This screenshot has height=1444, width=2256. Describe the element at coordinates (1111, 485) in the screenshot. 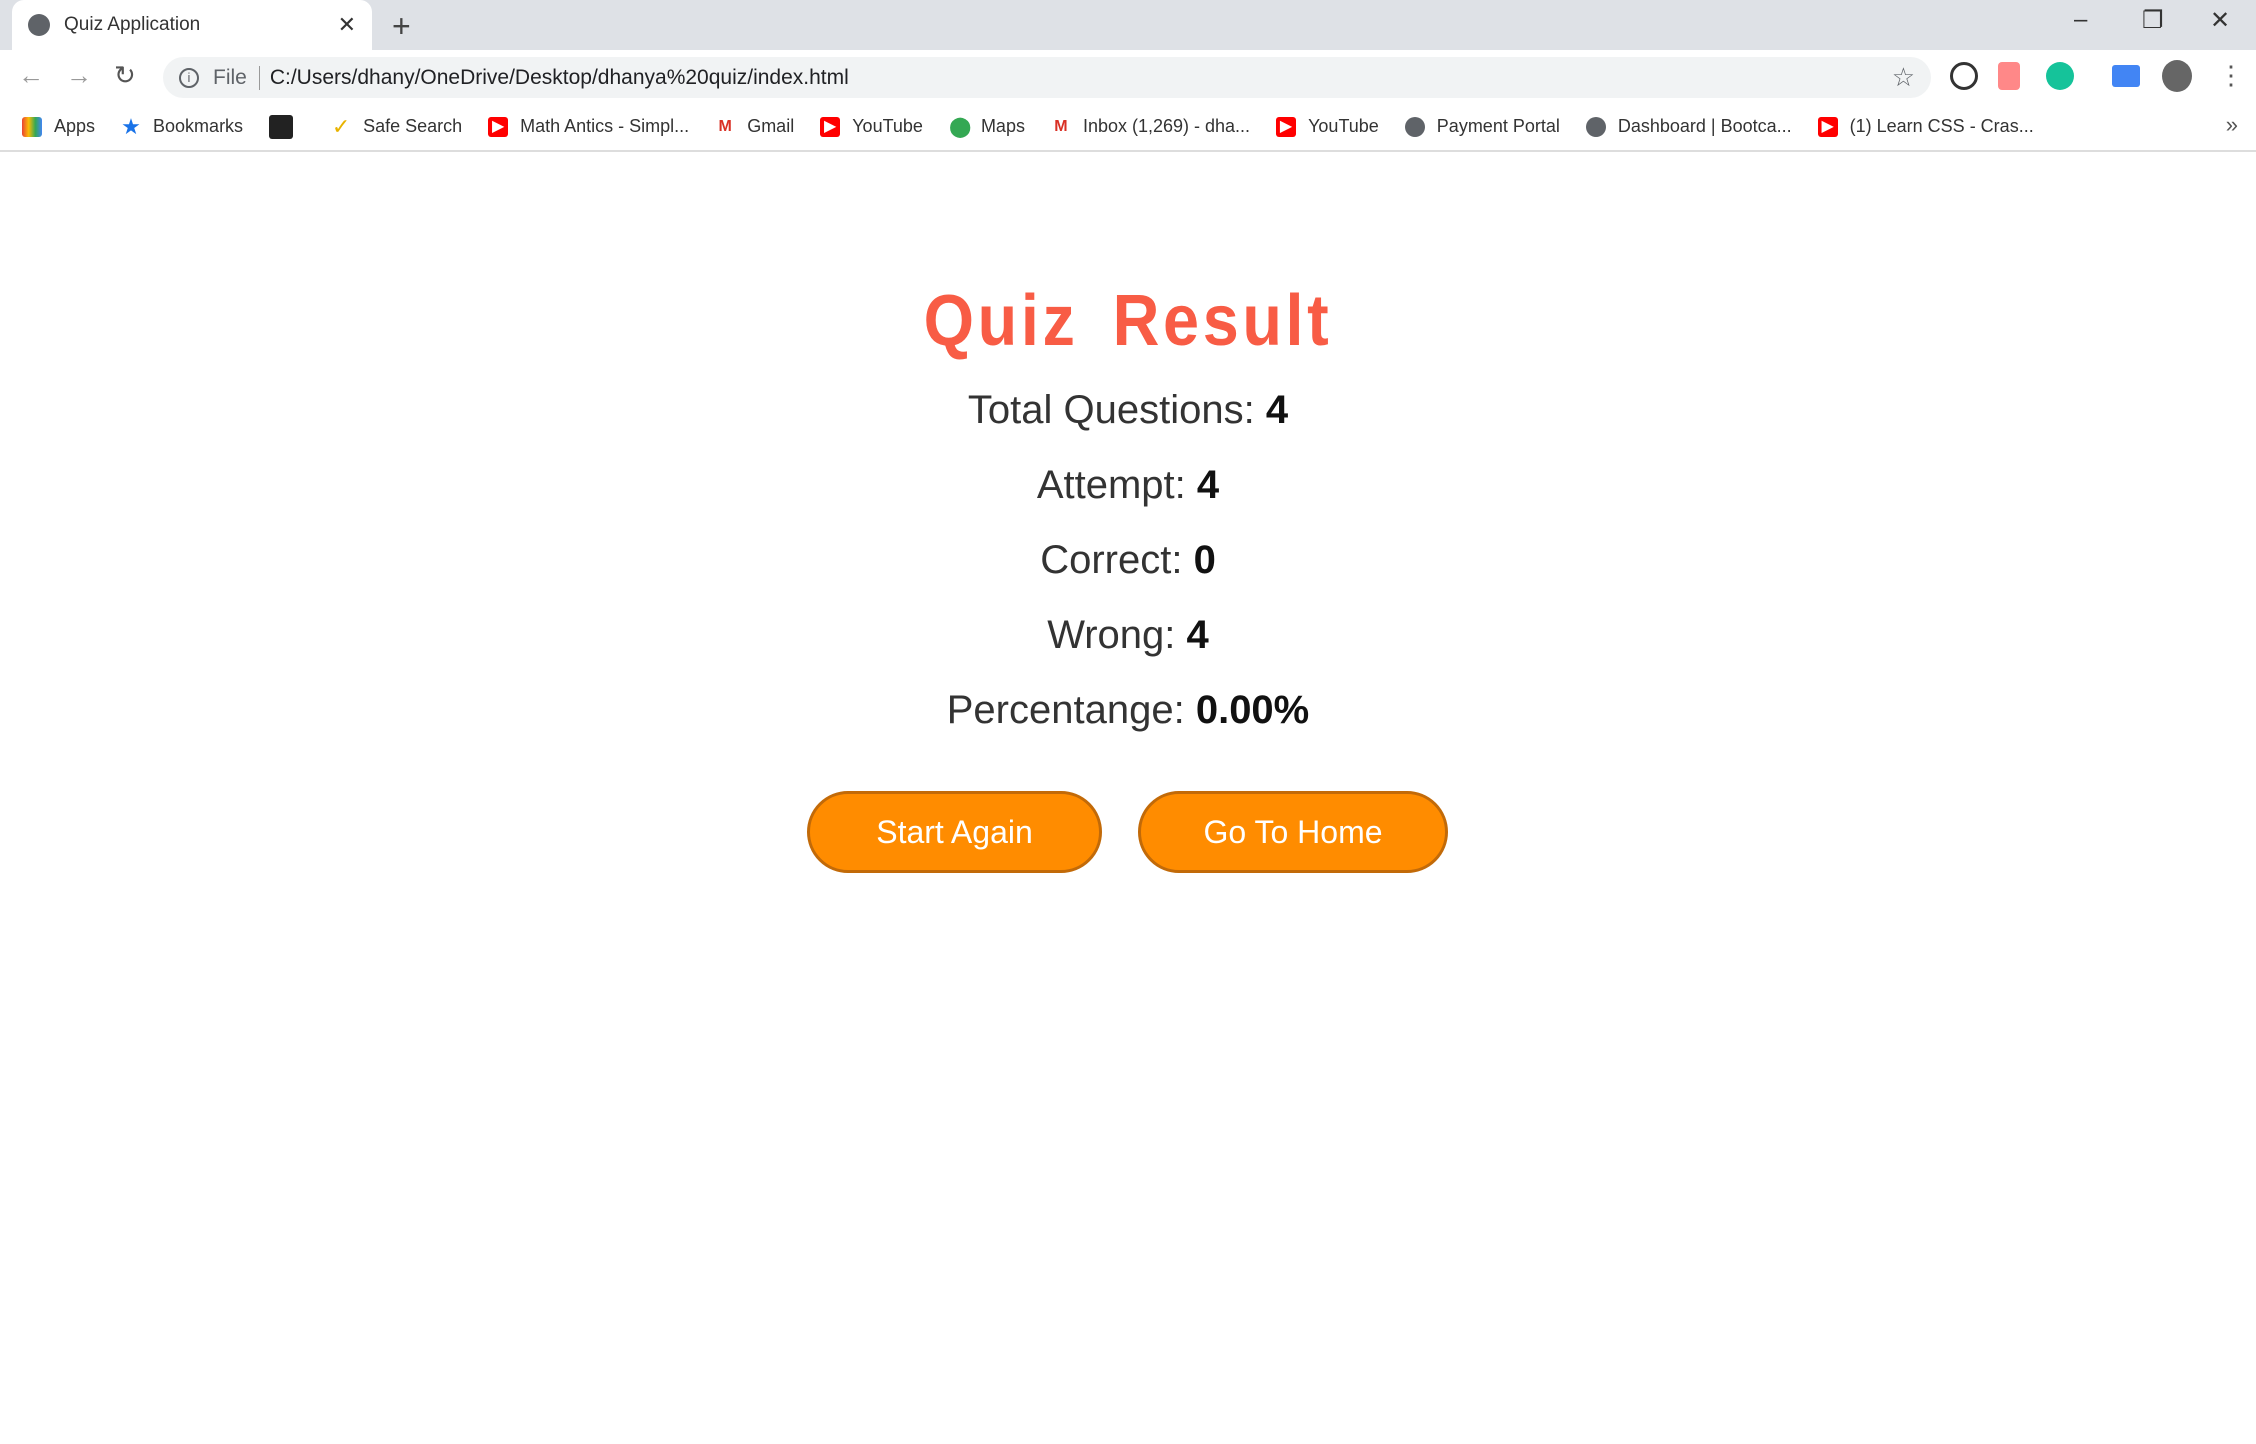

I see `attempt-label: Attempt:` at that location.